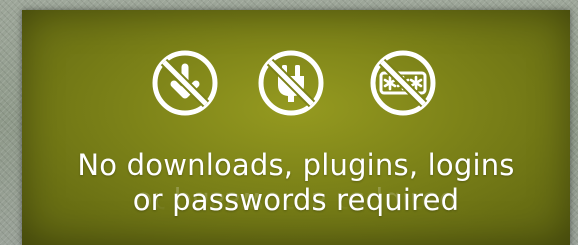 The image size is (578, 245). What do you see at coordinates (296, 165) in the screenshot?
I see `headline-line-1: No downloads, plugins, logins` at bounding box center [296, 165].